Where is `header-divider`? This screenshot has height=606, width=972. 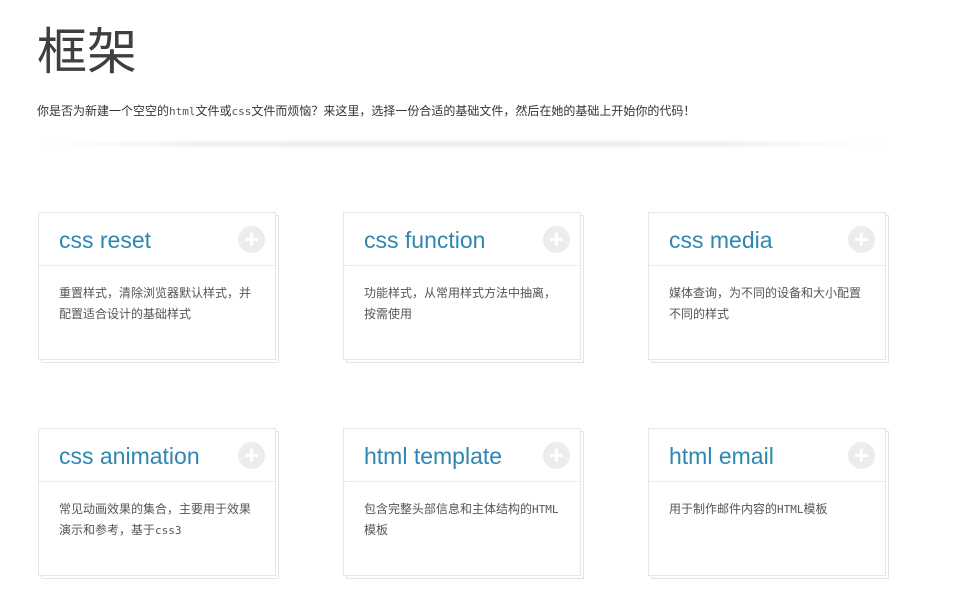
header-divider is located at coordinates (462, 144).